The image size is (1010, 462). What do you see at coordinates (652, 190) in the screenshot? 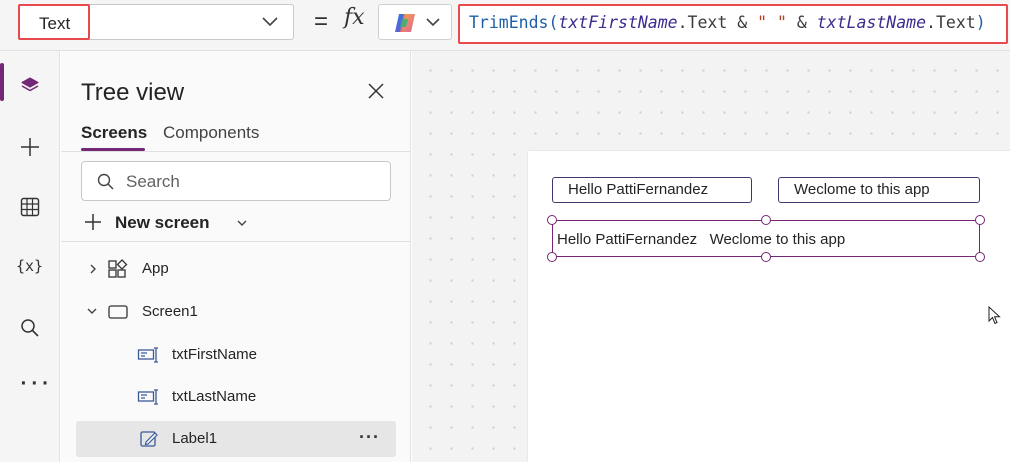
I see `txt-first-name-control: Hello PattiFernandez` at bounding box center [652, 190].